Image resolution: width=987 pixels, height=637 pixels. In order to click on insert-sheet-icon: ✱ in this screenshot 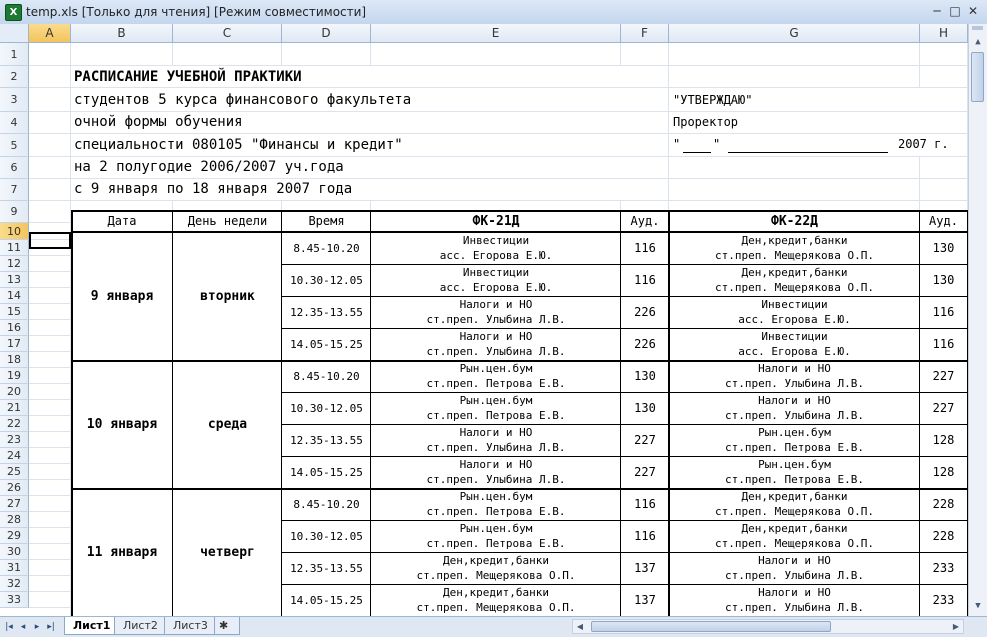, I will do `click(227, 626)`.